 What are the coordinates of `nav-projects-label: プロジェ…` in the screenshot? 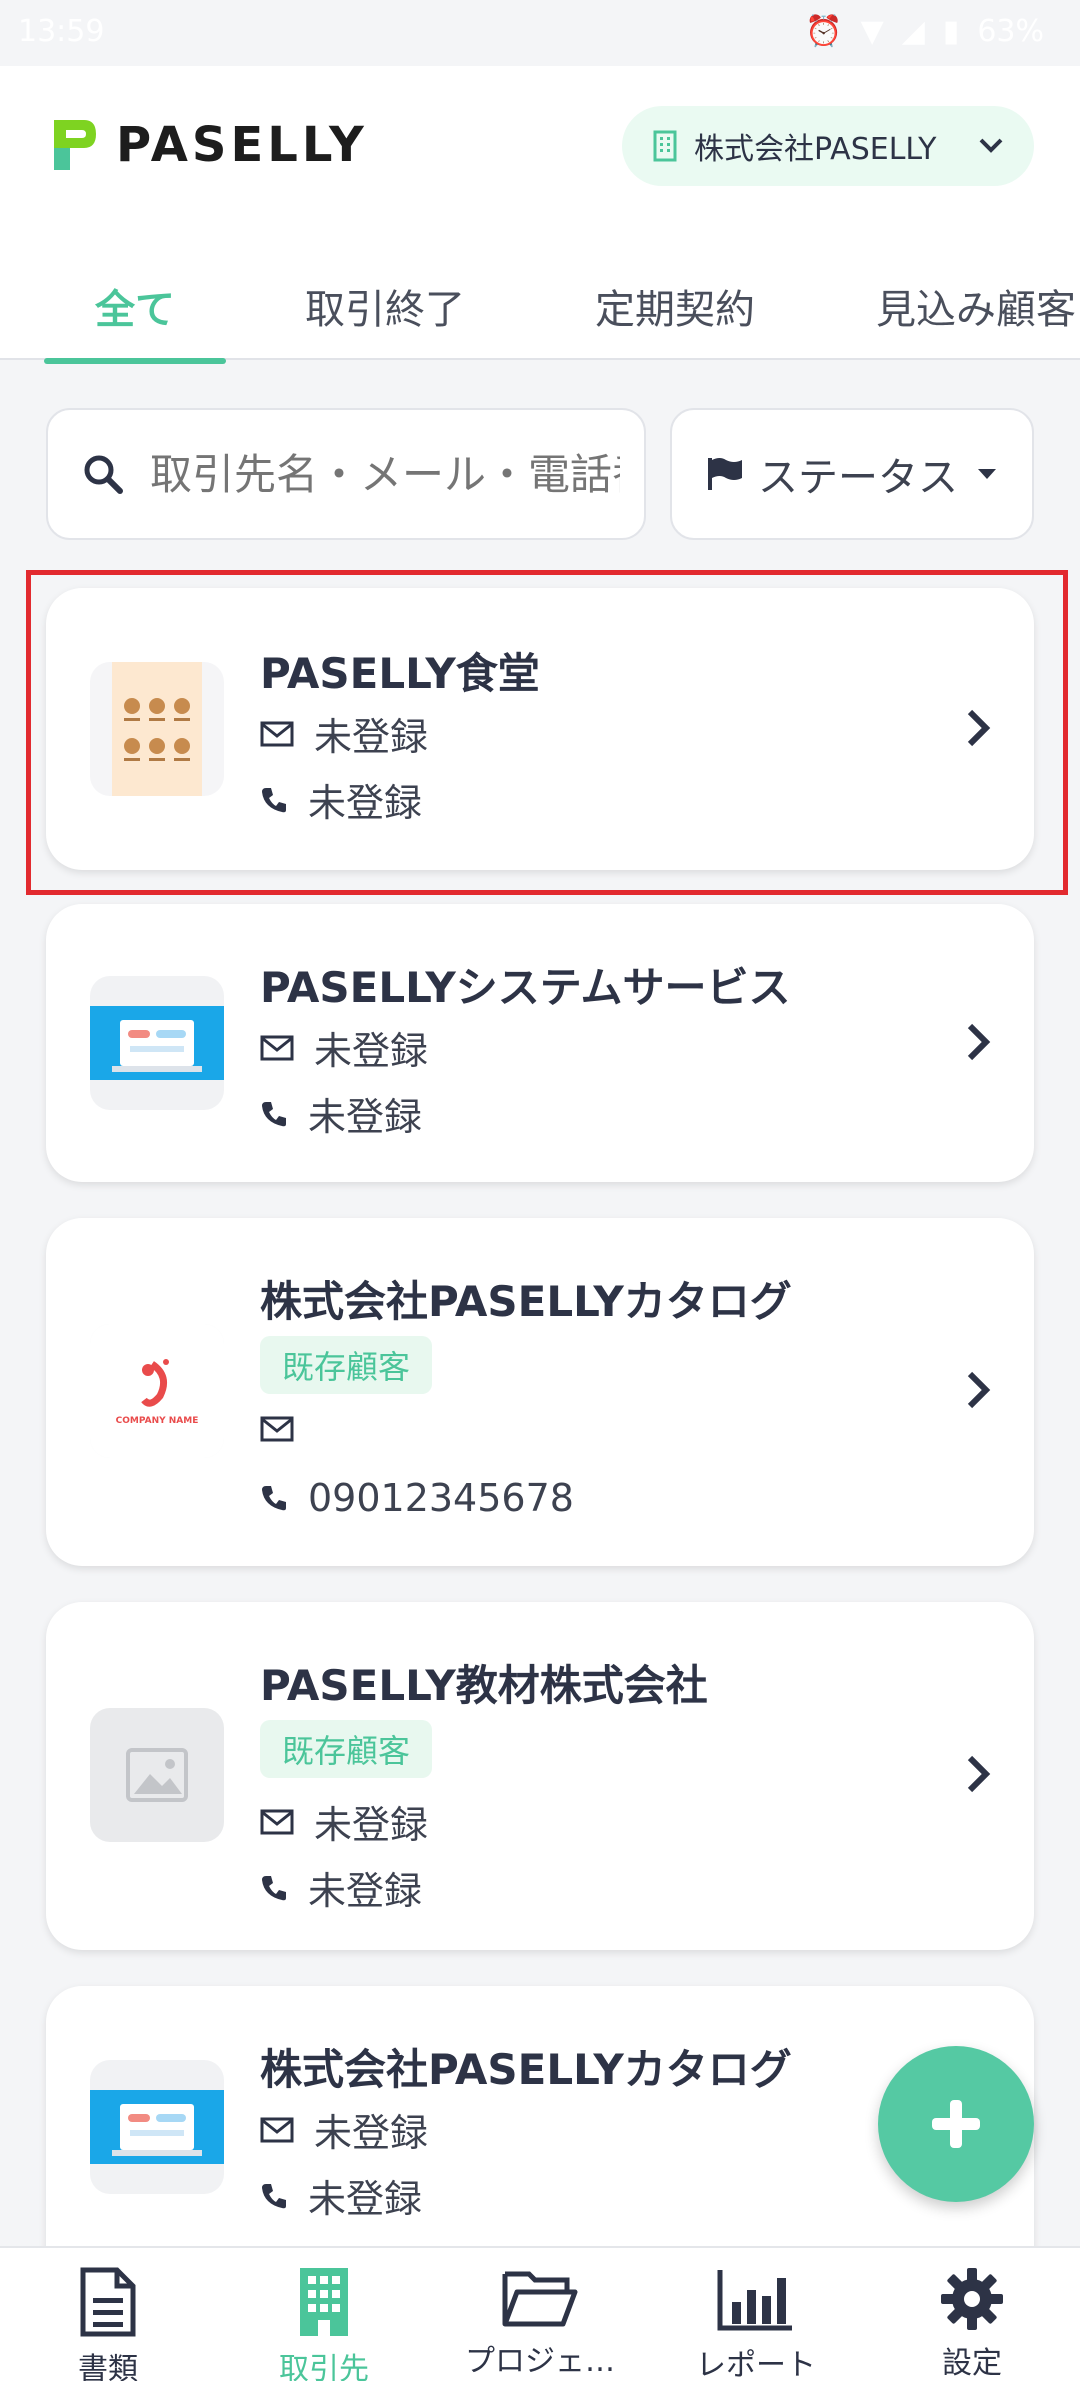 It's located at (540, 2361).